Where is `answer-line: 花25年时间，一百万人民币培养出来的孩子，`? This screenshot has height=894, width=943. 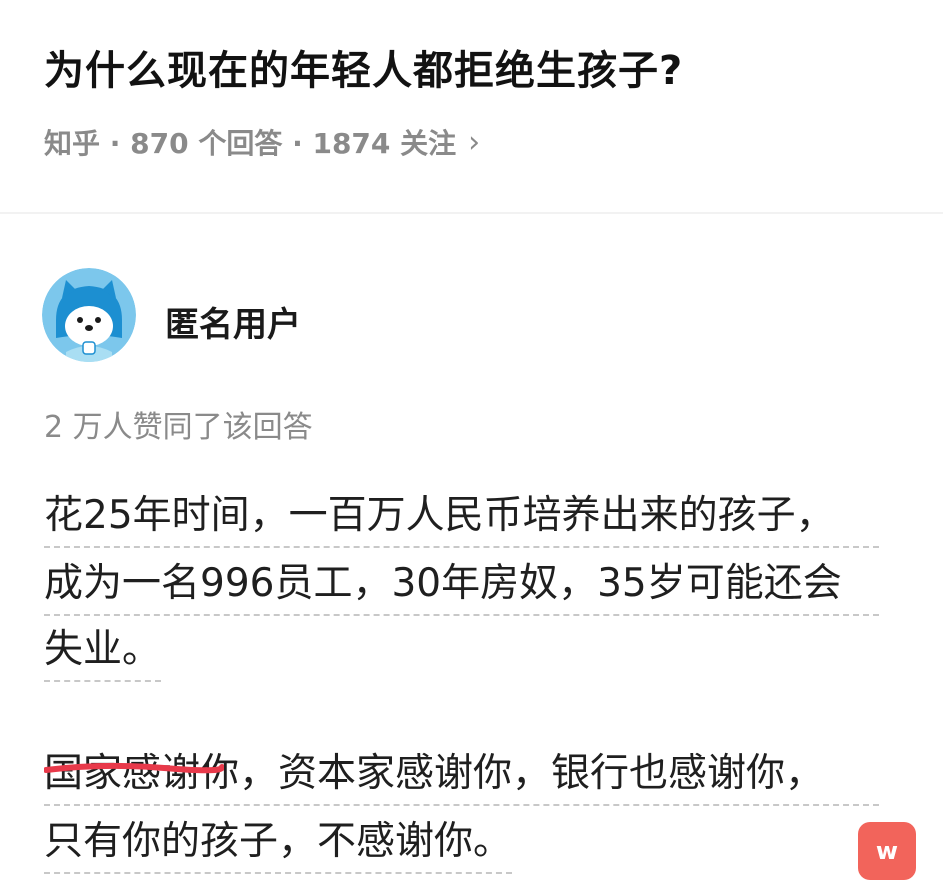 answer-line: 花25年时间，一百万人民币培养出来的孩子， is located at coordinates (461, 516).